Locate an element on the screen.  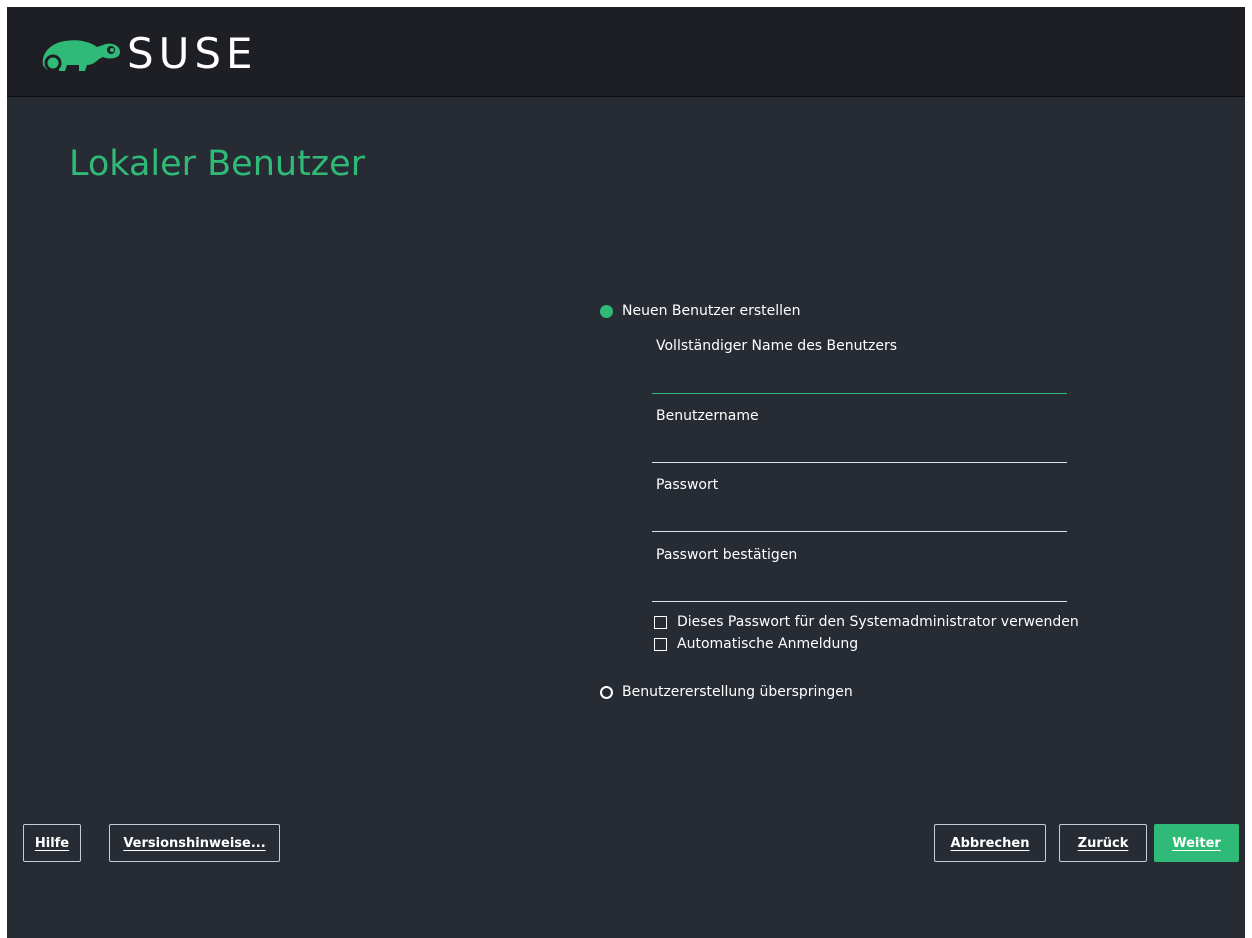
fullname-label: Vollständiger Name des Benutzers is located at coordinates (777, 346).